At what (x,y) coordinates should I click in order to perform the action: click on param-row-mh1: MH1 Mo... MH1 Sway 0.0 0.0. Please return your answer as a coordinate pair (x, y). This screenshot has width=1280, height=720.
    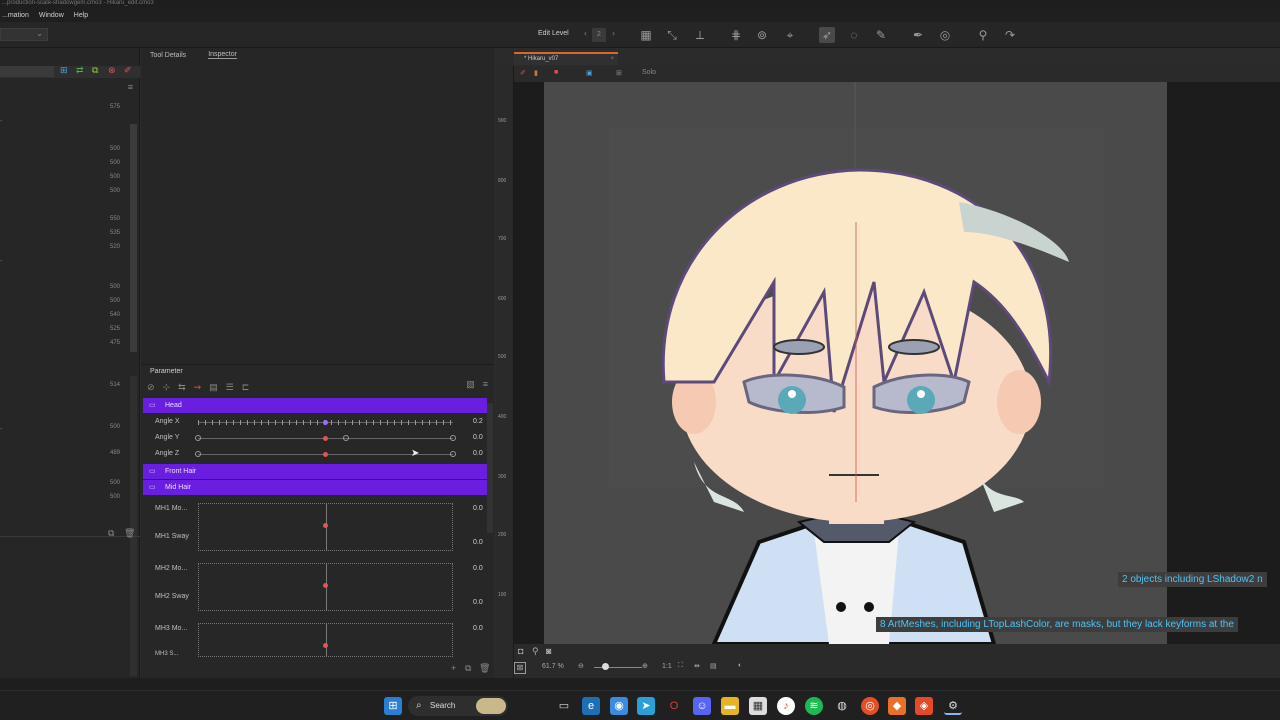
    Looking at the image, I should click on (315, 528).